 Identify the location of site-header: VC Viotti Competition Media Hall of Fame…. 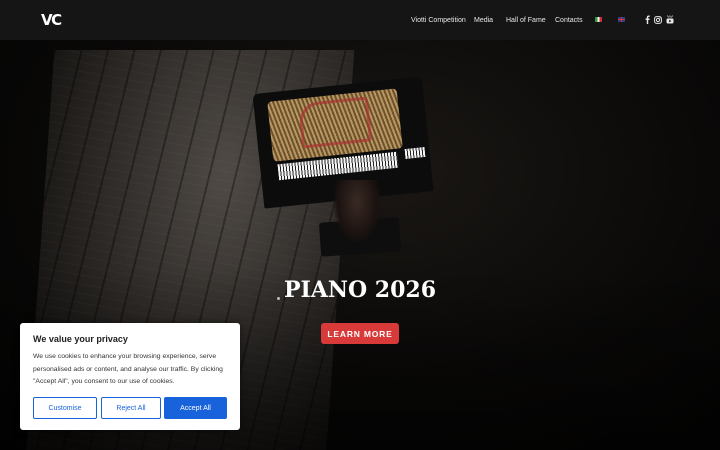
(360, 20).